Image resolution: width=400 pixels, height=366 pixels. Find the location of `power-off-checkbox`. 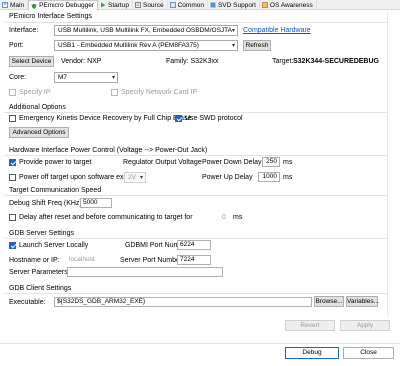

power-off-checkbox is located at coordinates (12, 177).